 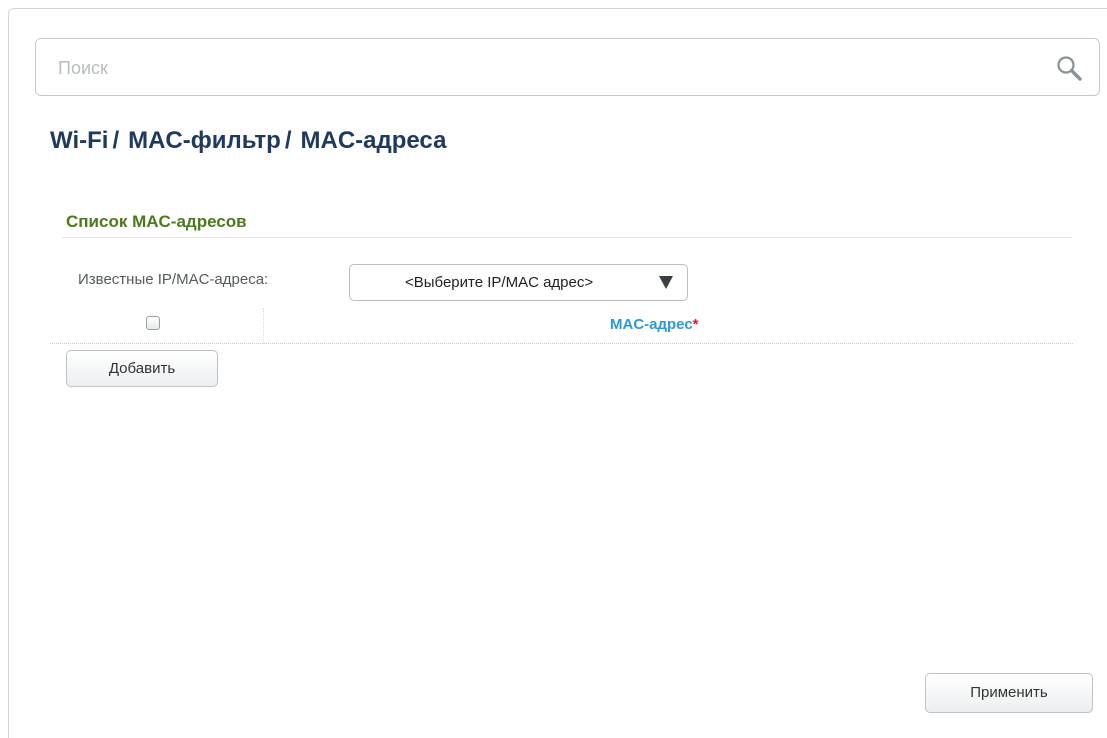 What do you see at coordinates (1069, 68) in the screenshot?
I see `search-icon` at bounding box center [1069, 68].